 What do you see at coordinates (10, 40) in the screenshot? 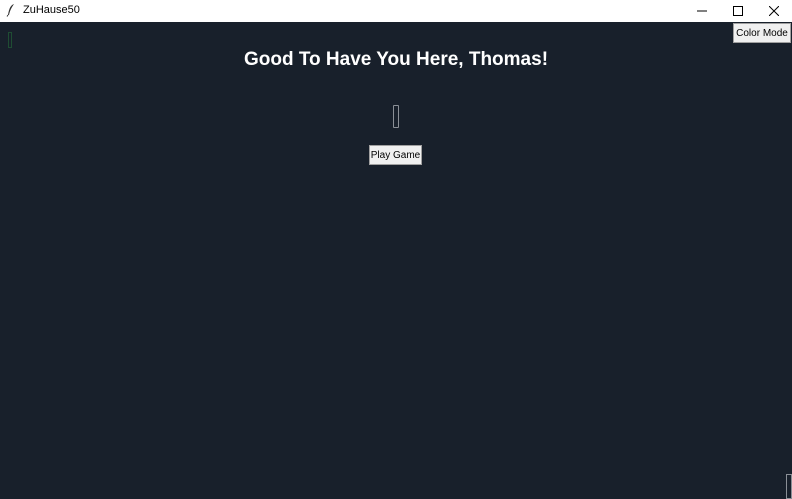
I see `corner-widget` at bounding box center [10, 40].